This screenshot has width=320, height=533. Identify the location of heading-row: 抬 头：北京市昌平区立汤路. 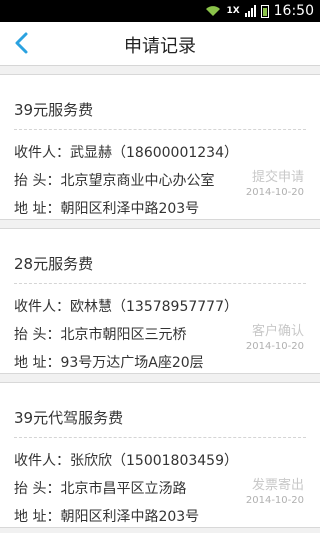
(100, 488).